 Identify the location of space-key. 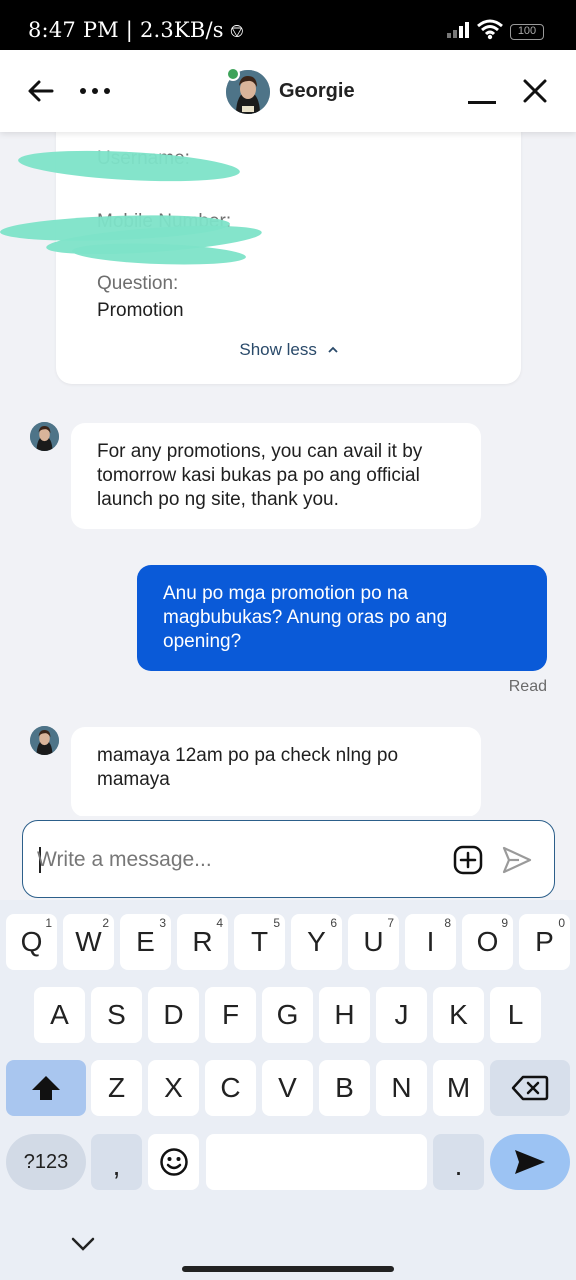
(316, 1162).